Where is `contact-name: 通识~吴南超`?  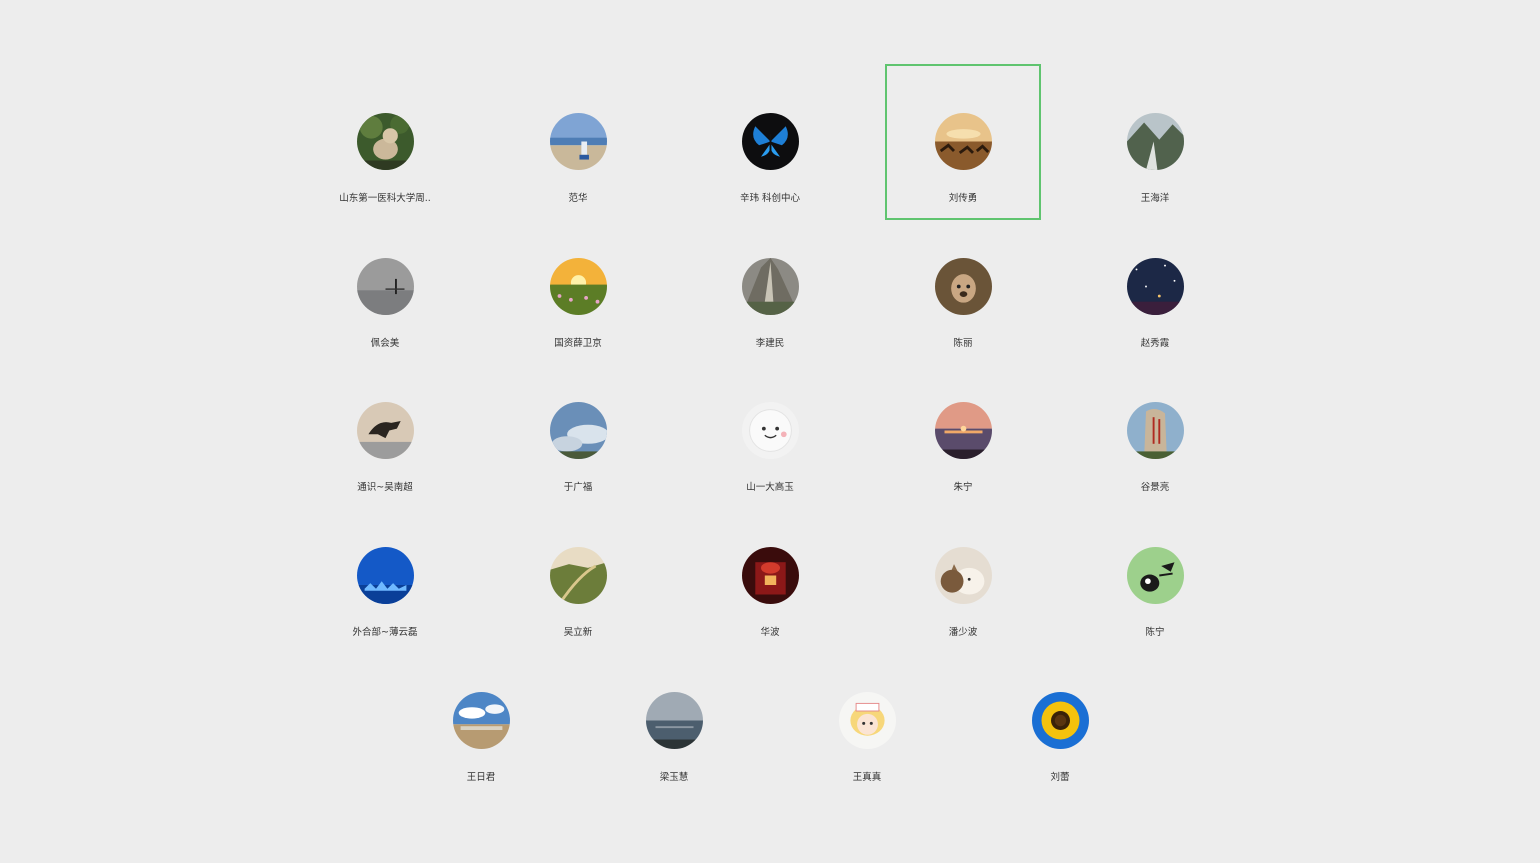
contact-name: 通识~吴南超 is located at coordinates (385, 487).